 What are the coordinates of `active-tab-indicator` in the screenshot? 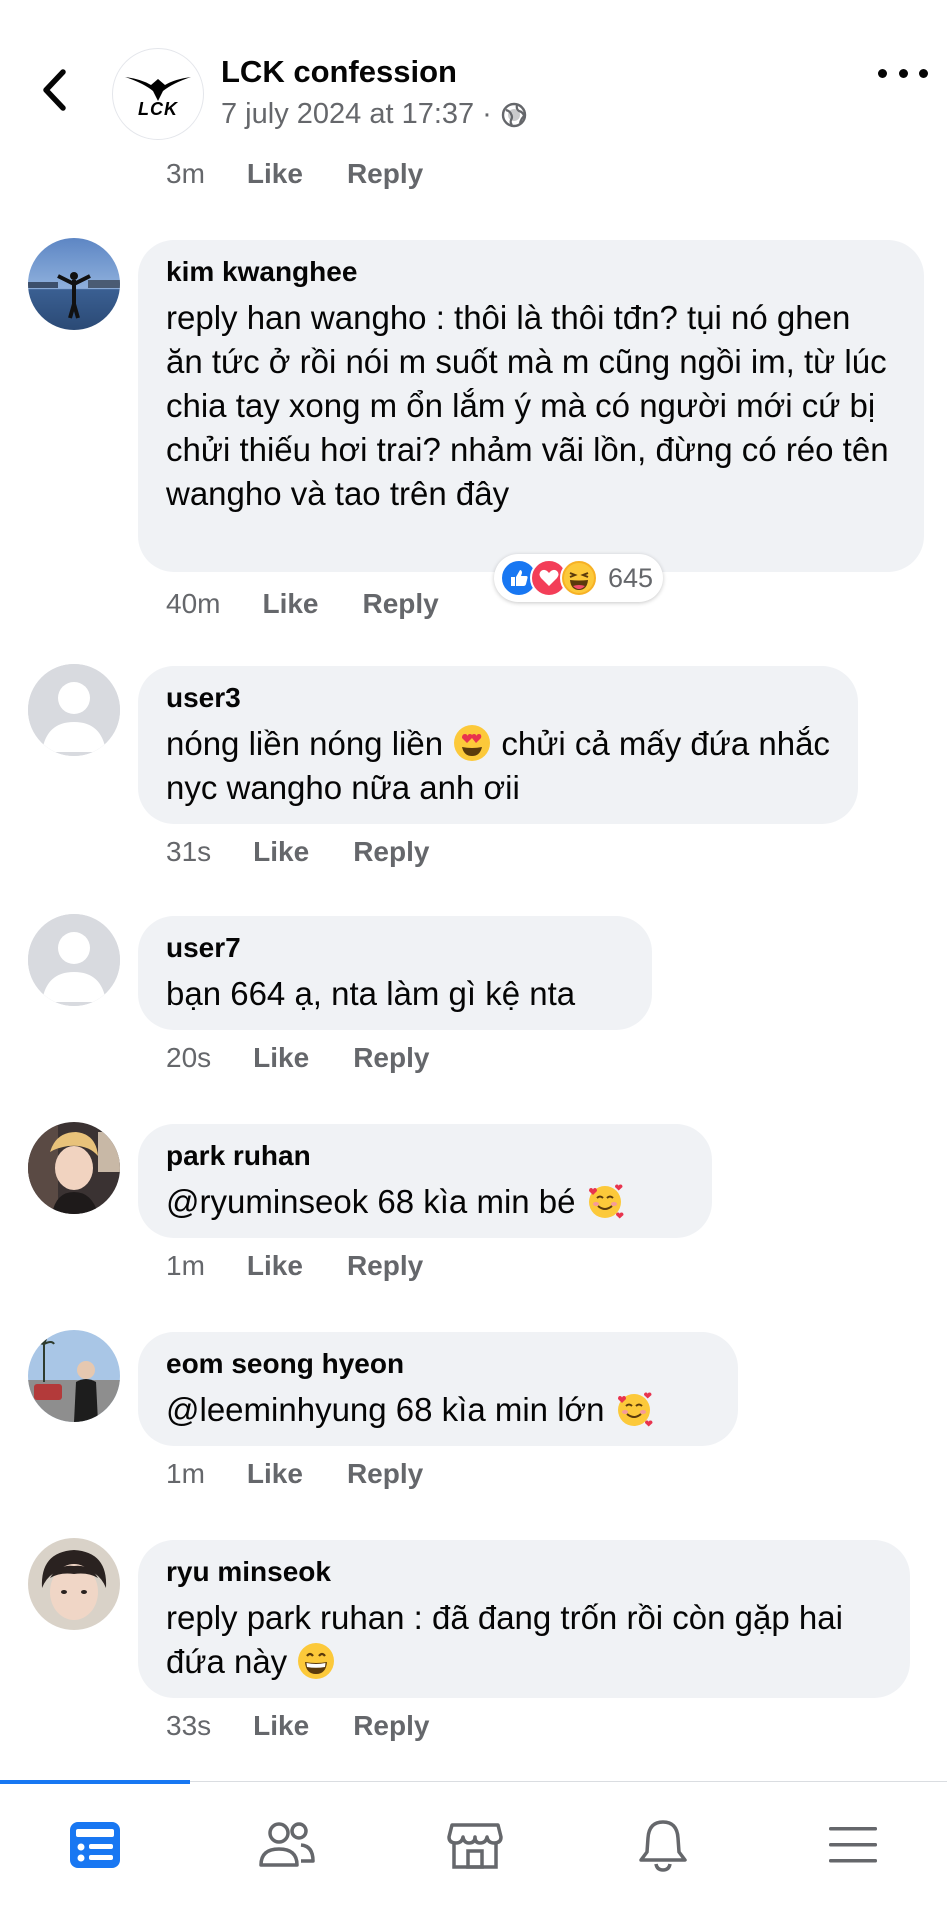 It's located at (95, 1782).